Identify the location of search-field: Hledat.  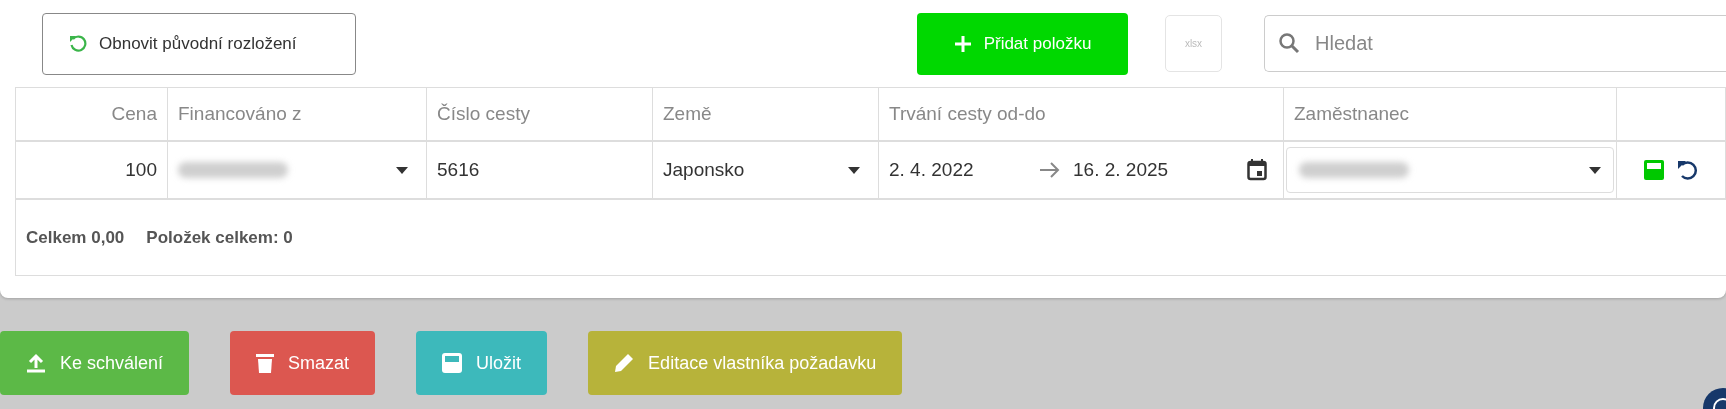
(1495, 43).